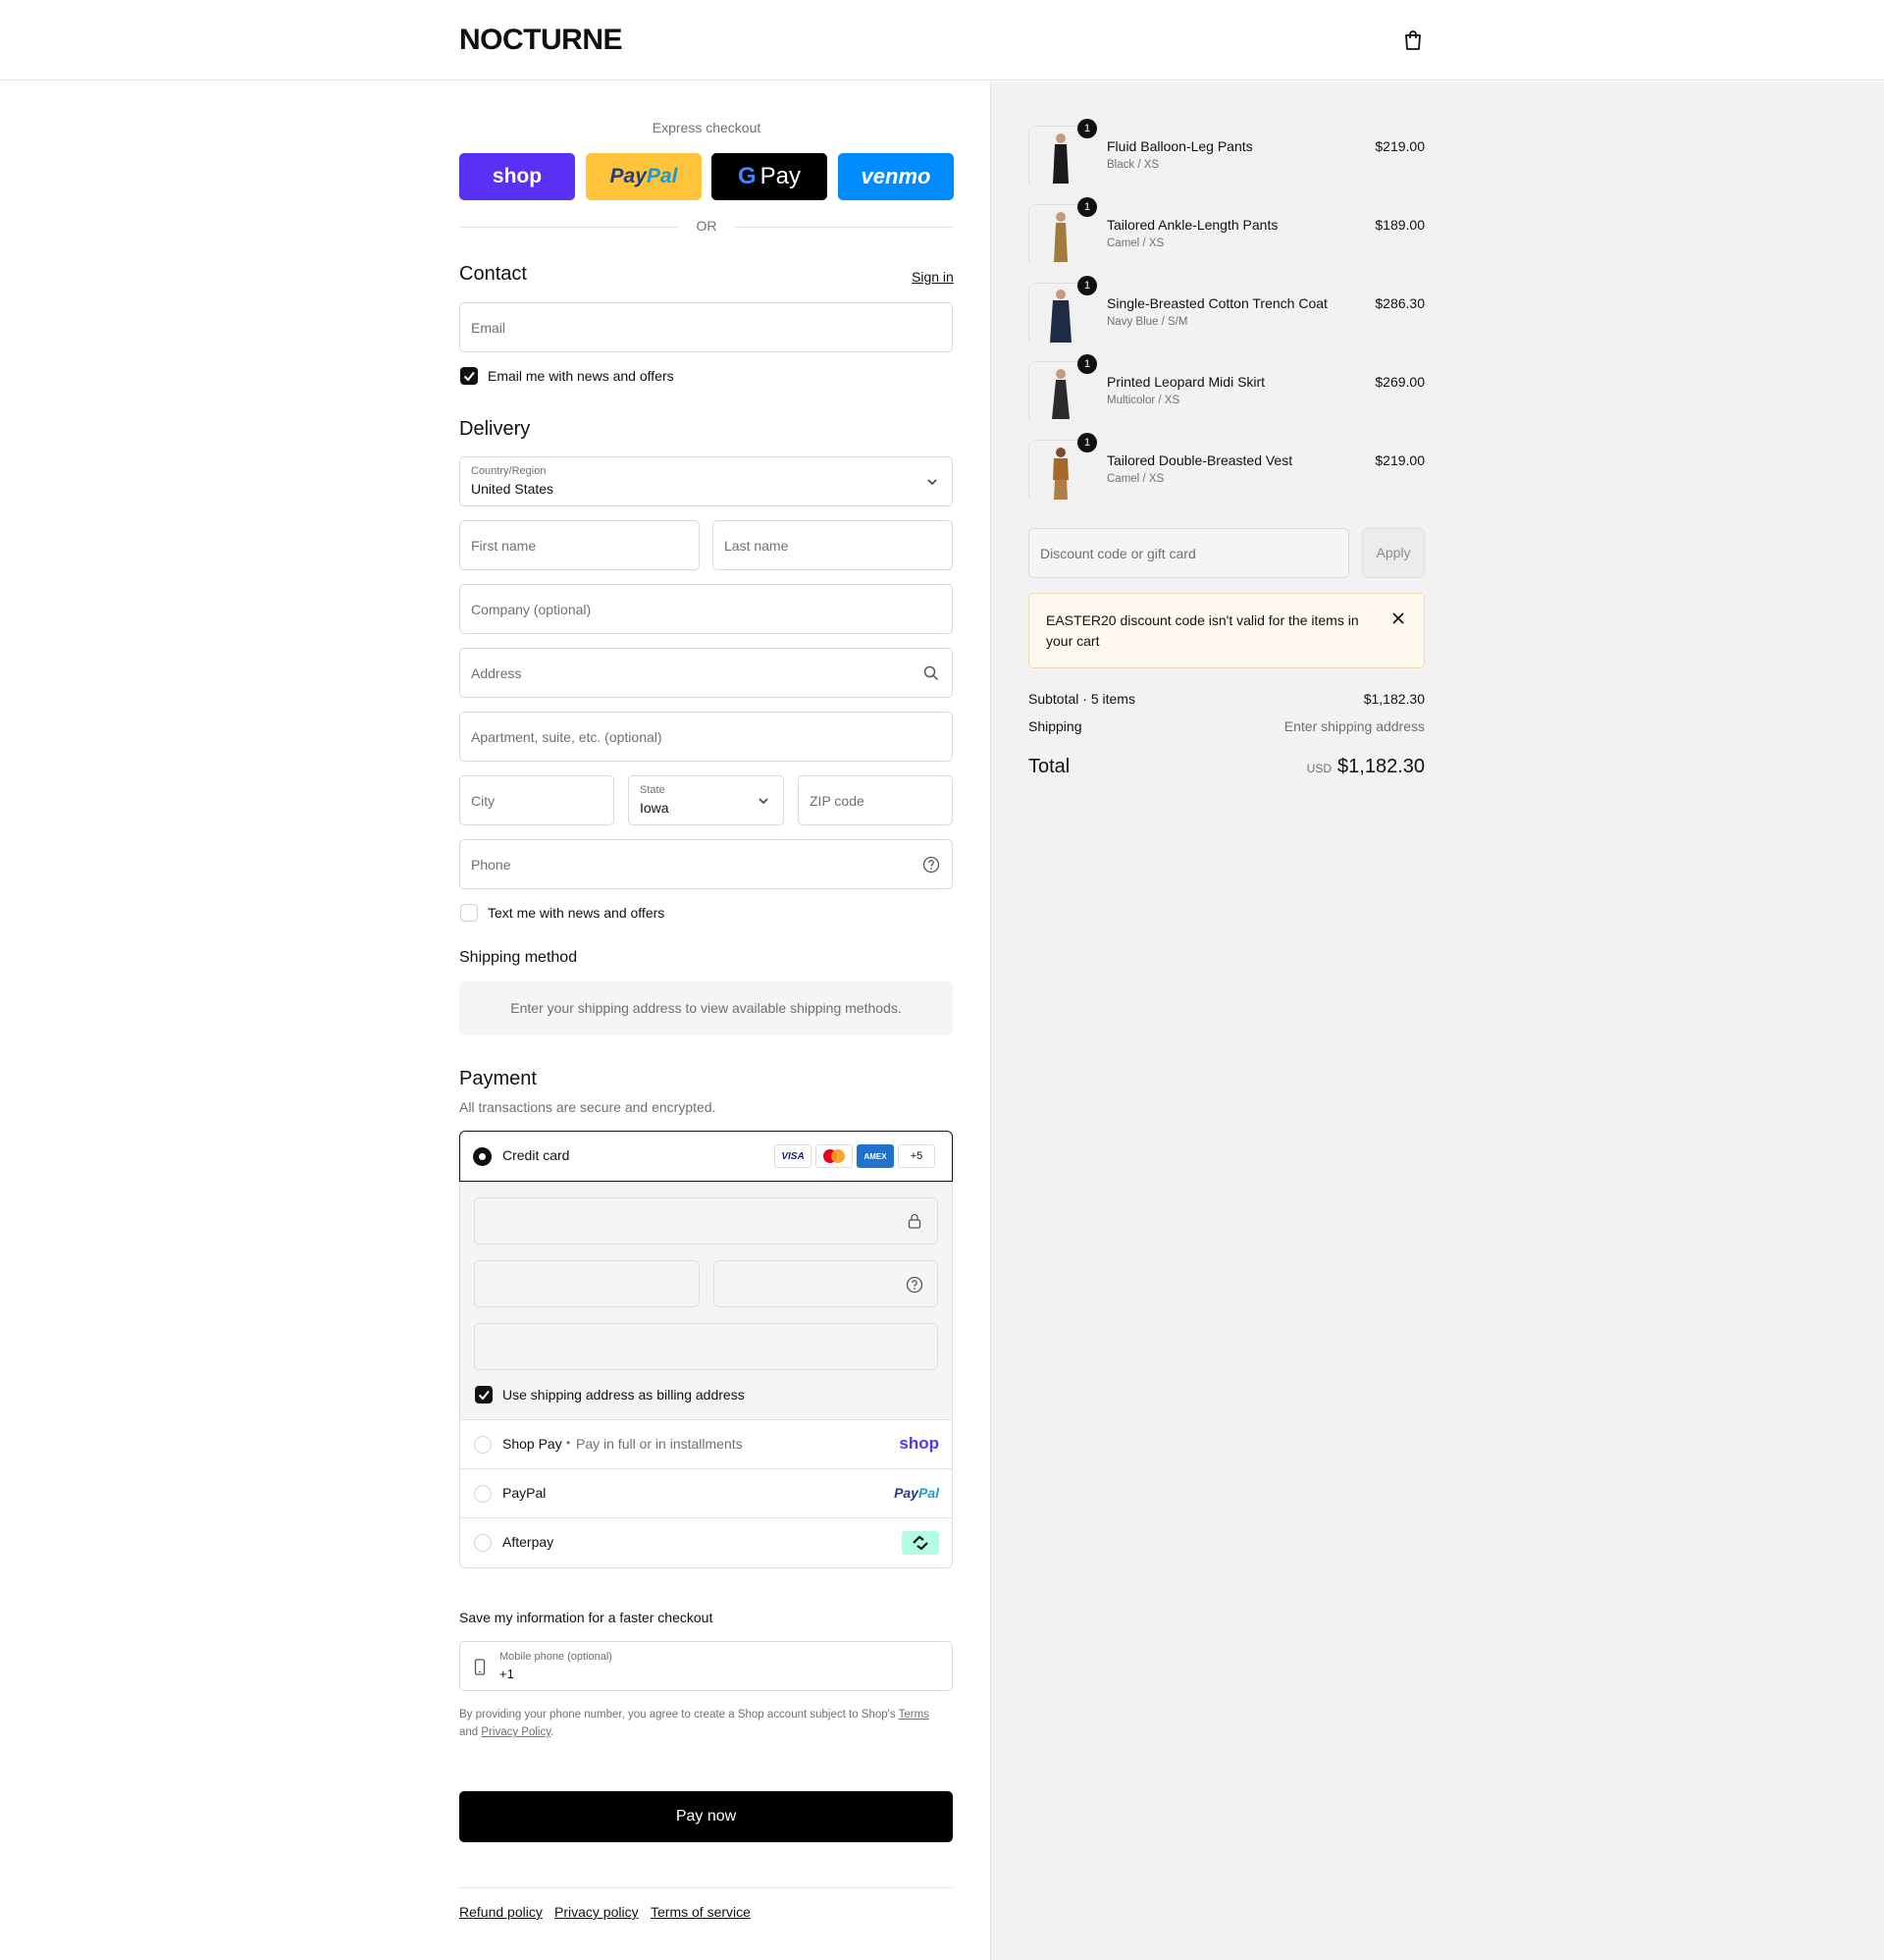 Image resolution: width=1884 pixels, height=1960 pixels. Describe the element at coordinates (662, 176) in the screenshot. I see `paypal-logo-pal: Pal` at that location.